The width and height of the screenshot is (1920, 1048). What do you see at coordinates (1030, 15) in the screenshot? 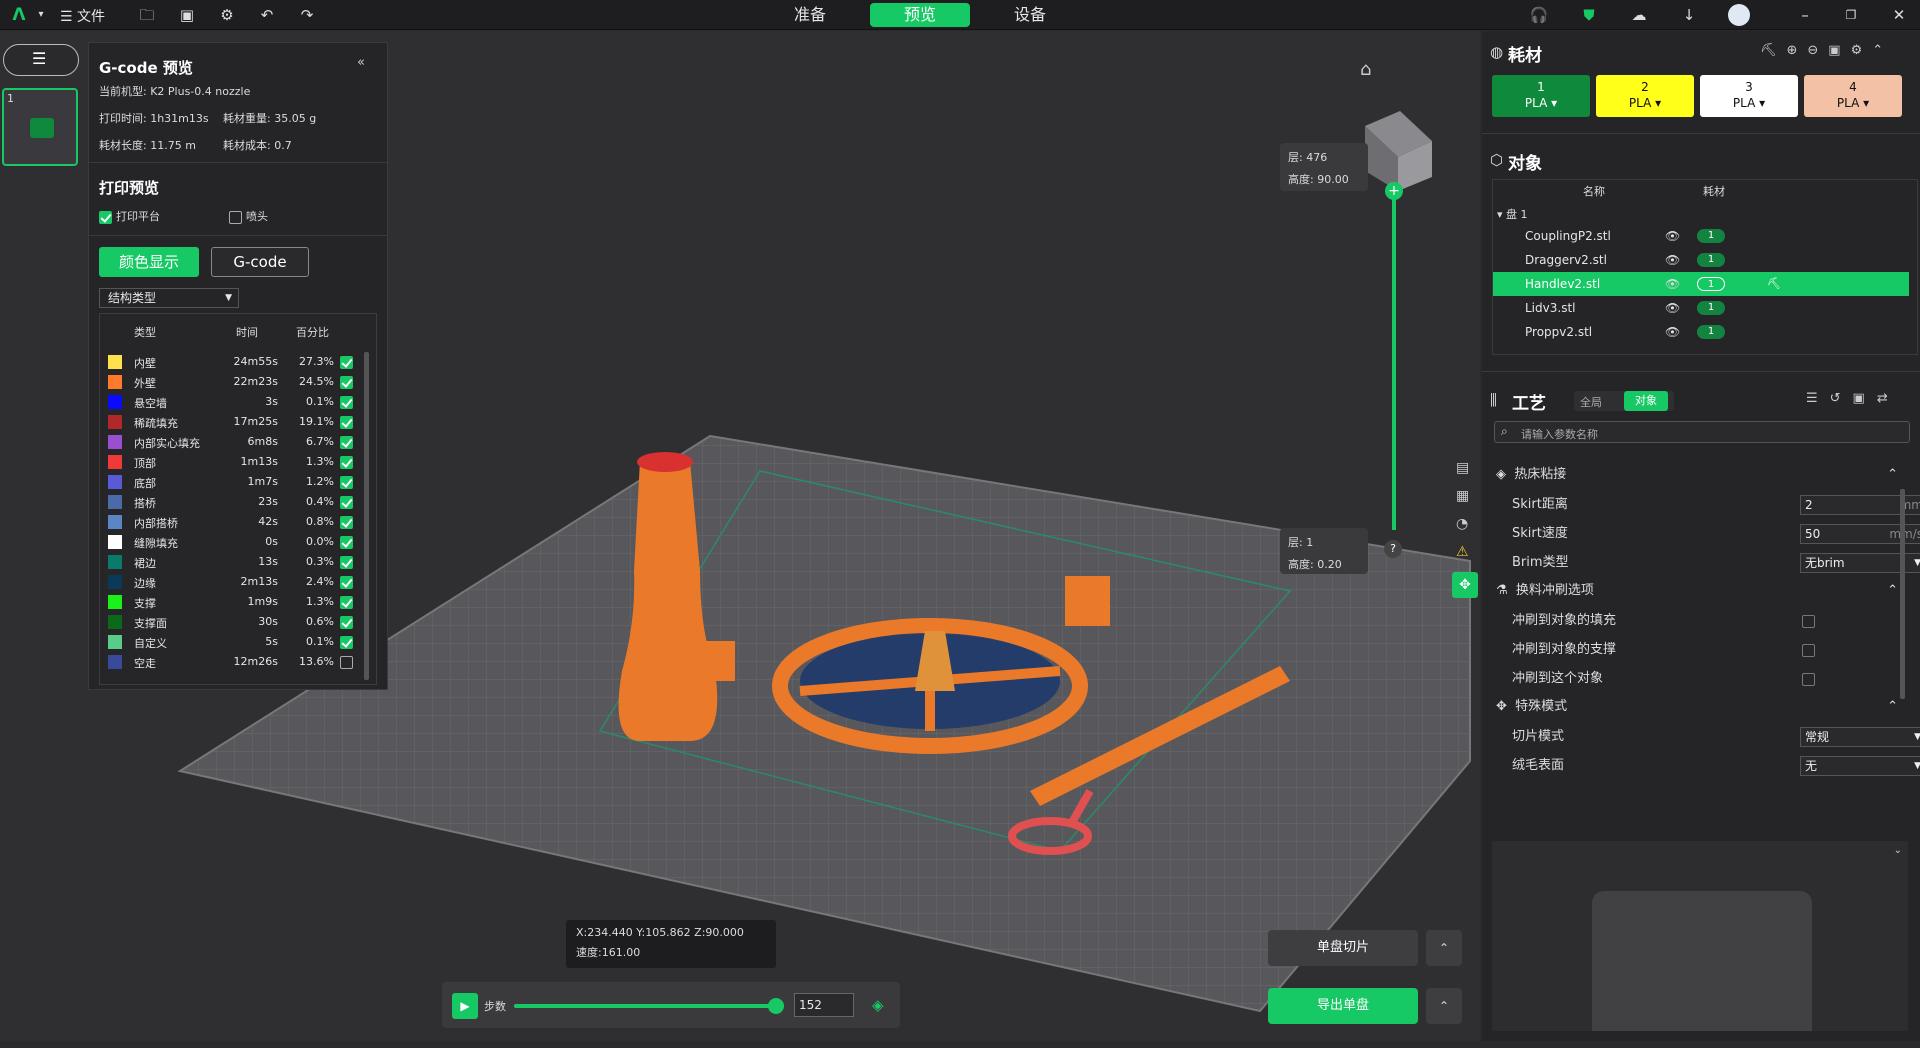
I see `tab-device: 设备` at bounding box center [1030, 15].